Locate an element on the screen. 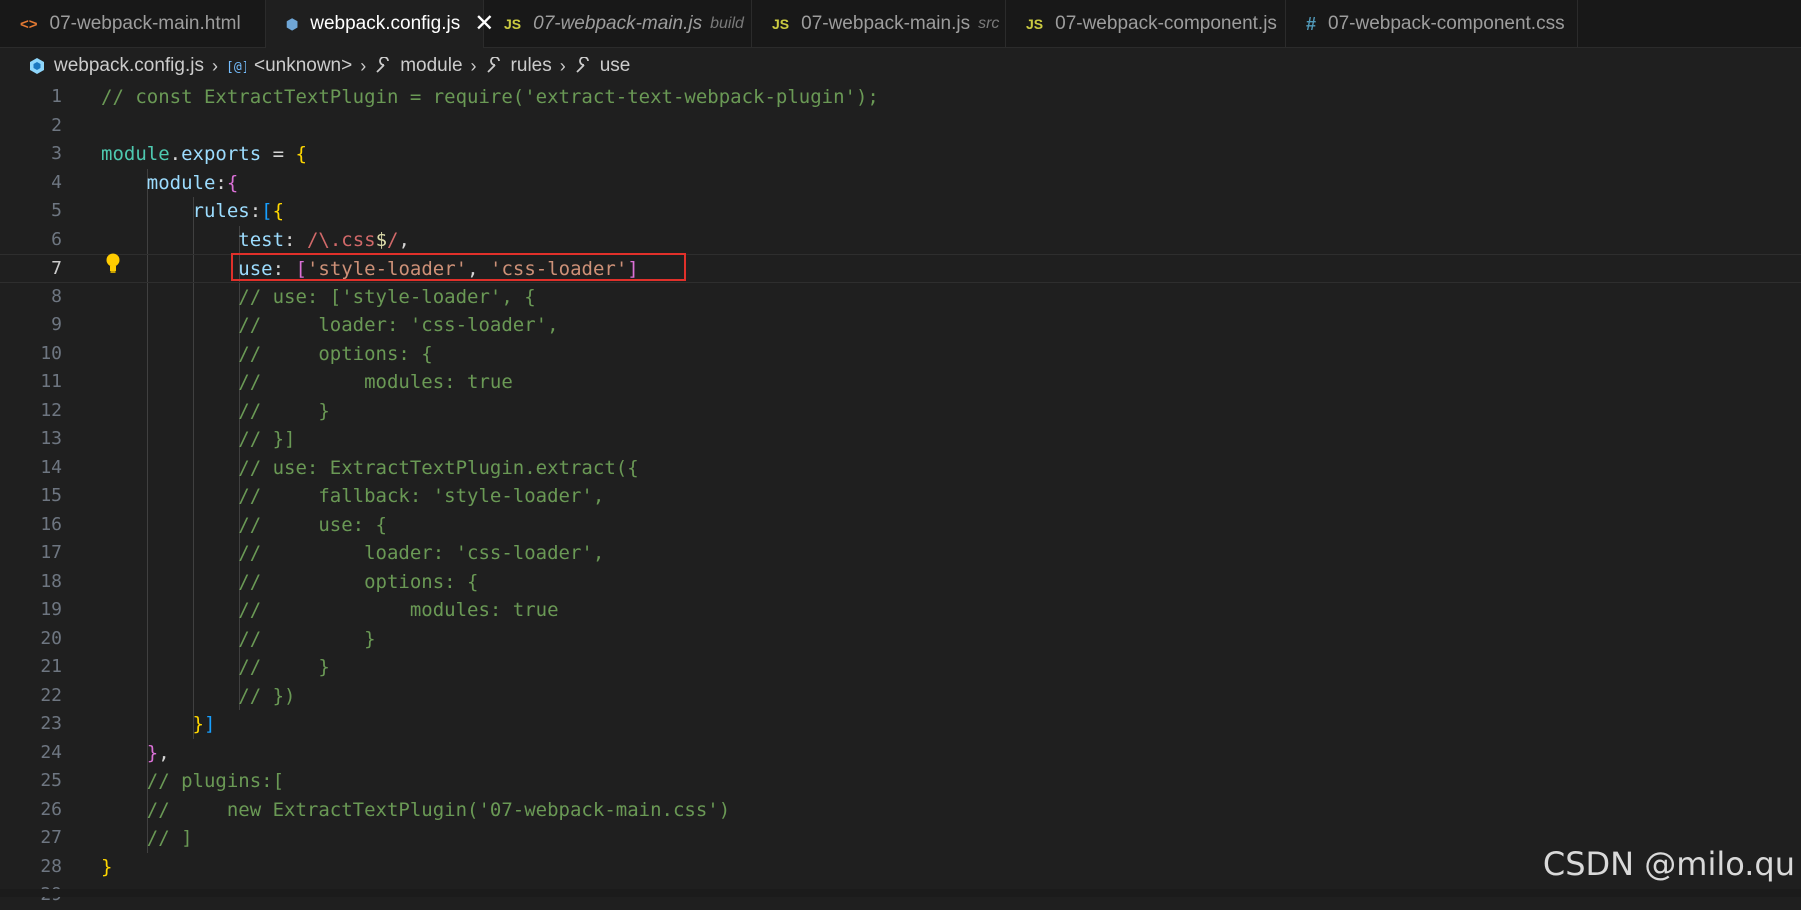 The image size is (1801, 910). code-token: module is located at coordinates (181, 183).